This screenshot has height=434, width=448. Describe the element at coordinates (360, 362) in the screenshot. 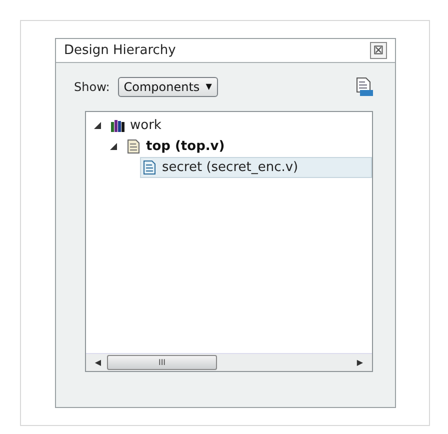

I see `scroll-right-arrow: ▶` at that location.